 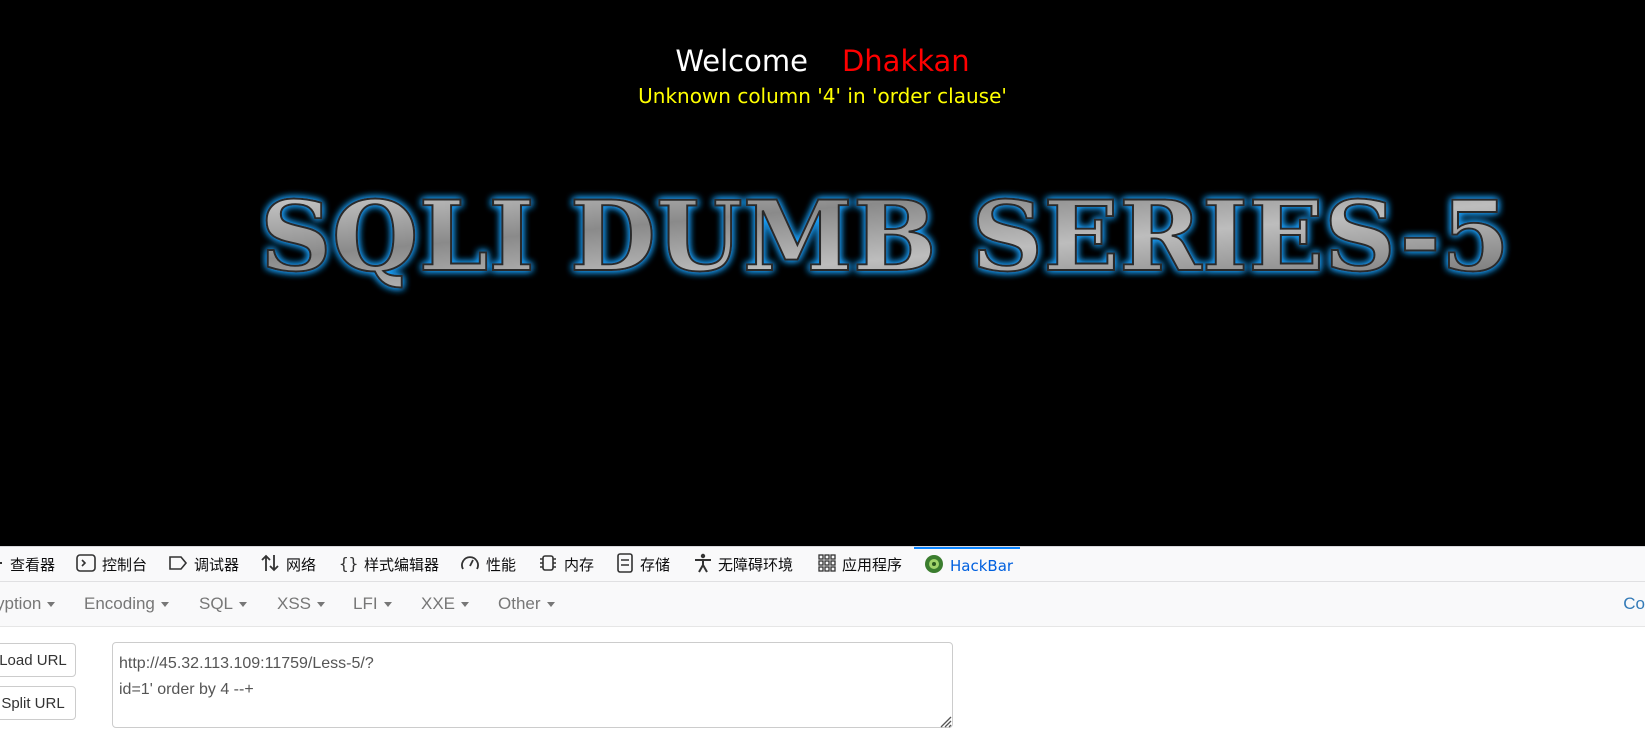 I want to click on network-icon, so click(x=270, y=565).